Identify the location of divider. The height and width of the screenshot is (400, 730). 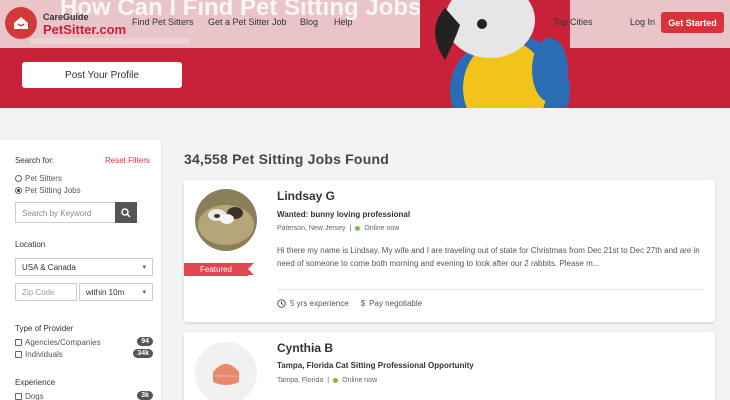
(491, 289).